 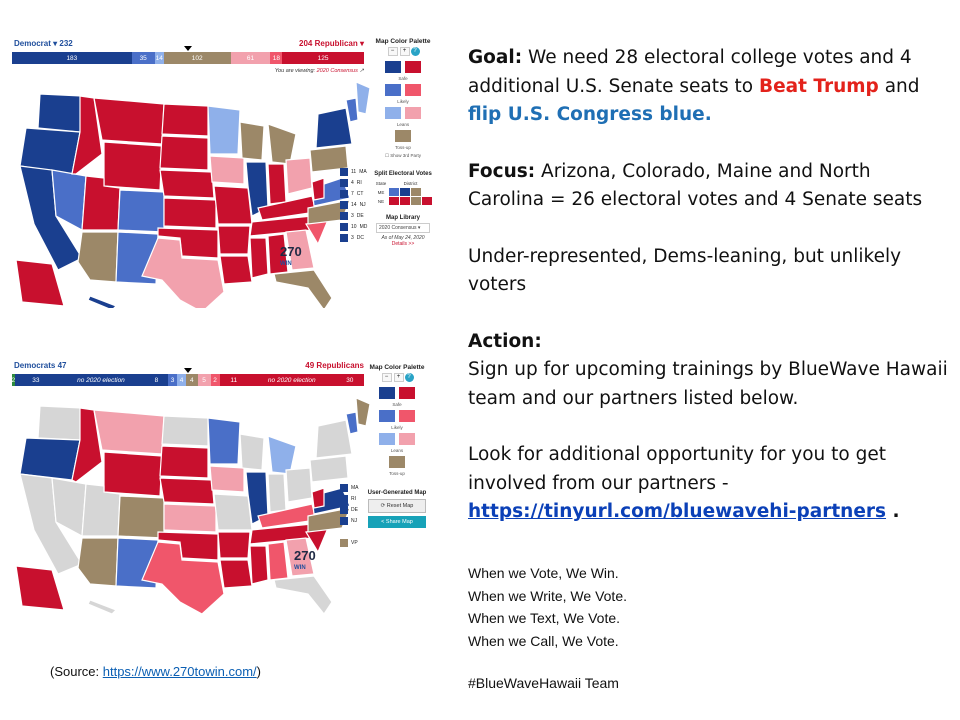 I want to click on show-third-party-label: Show 3rd Party, so click(x=406, y=155).